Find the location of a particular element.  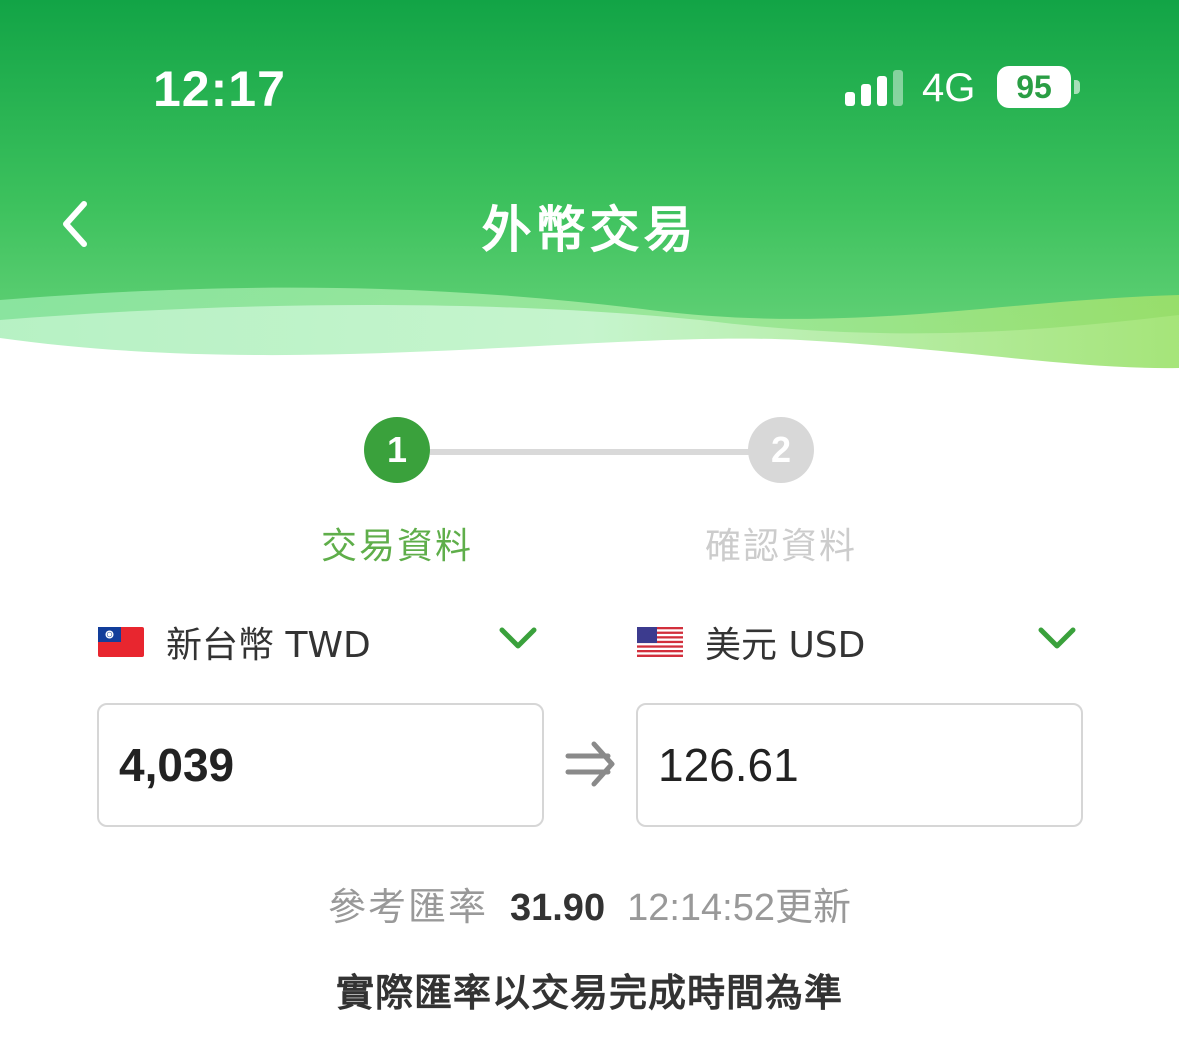

rate-disclaimer: 實際匯率以交易完成時間為準 is located at coordinates (589, 993).